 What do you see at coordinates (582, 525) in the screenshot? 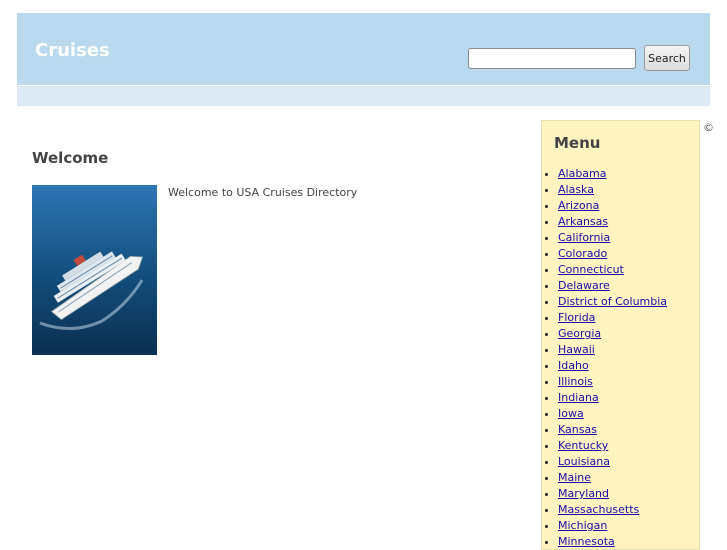
I see `state-link: Michigan` at bounding box center [582, 525].